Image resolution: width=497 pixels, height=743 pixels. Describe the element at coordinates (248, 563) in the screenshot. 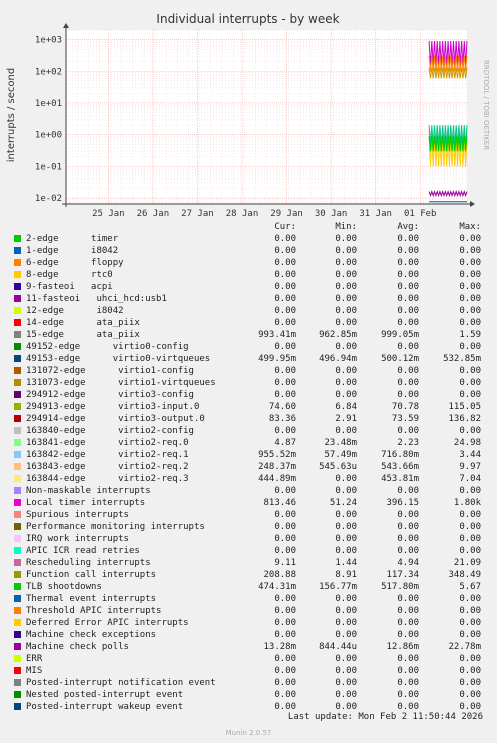

I see `legend-item: Rescheduling interrupts 9.11 1.44 4.94 21.09` at that location.